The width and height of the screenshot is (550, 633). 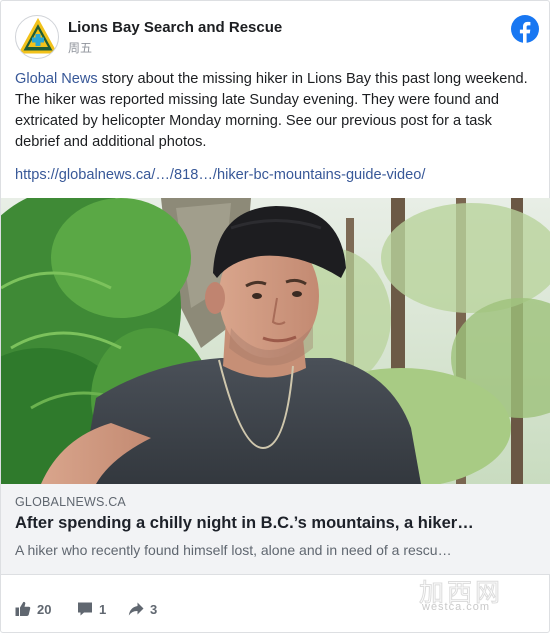 I want to click on global-news-link: Global News, so click(x=56, y=79).